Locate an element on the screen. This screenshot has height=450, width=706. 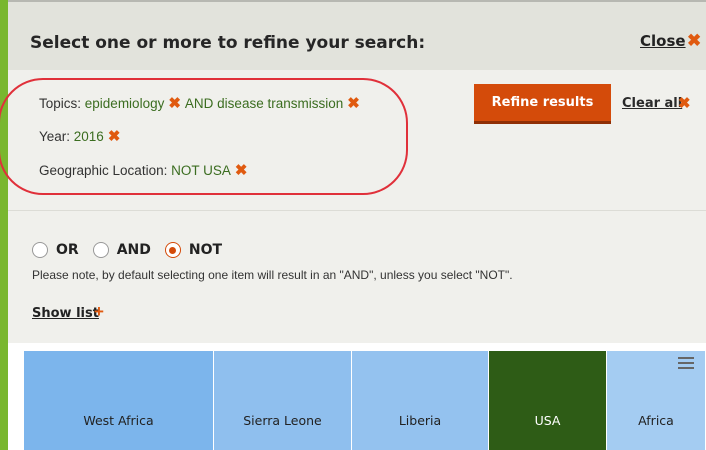
radio-or: OR is located at coordinates (55, 250).